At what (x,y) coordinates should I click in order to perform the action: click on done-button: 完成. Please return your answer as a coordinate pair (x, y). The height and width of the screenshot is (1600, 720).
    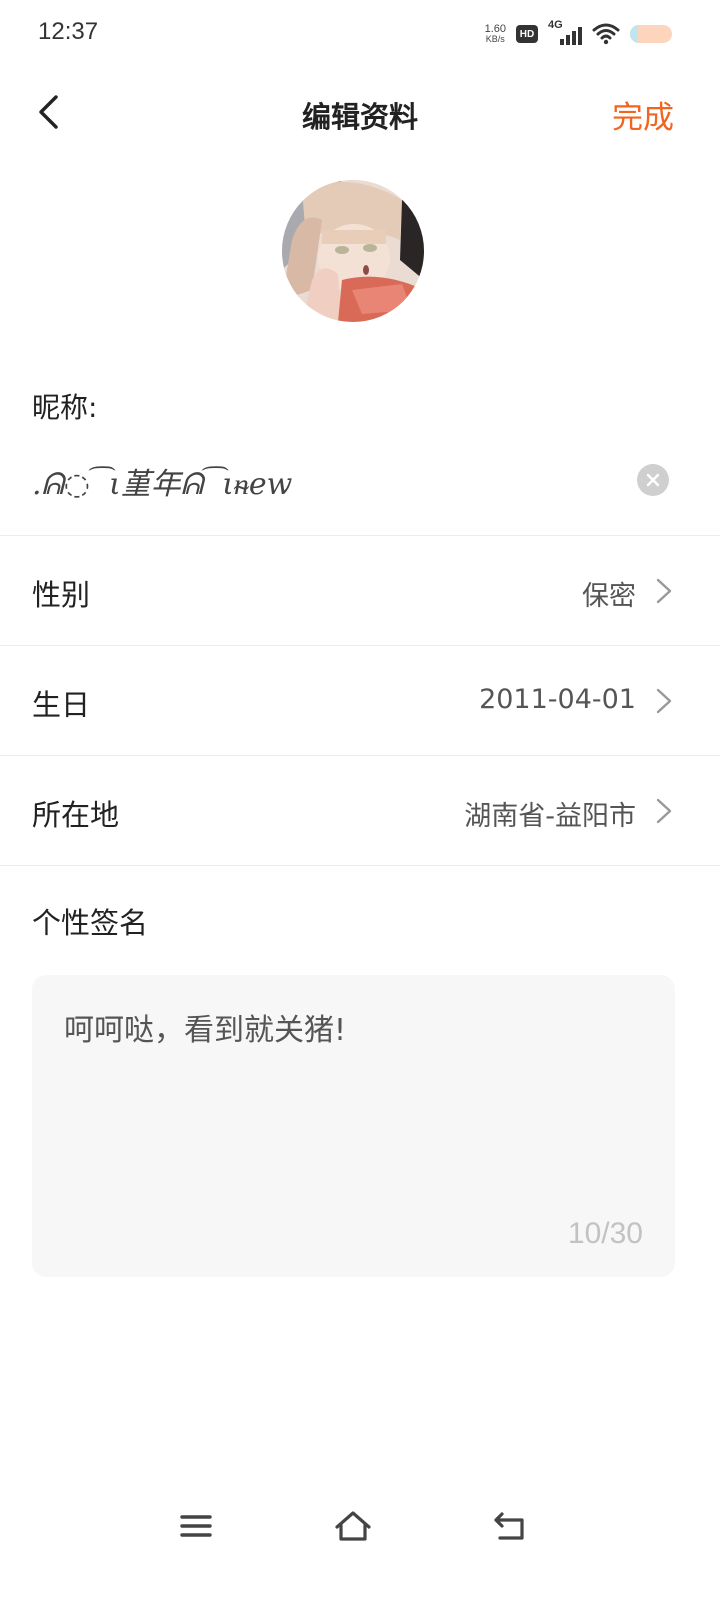
    Looking at the image, I should click on (643, 114).